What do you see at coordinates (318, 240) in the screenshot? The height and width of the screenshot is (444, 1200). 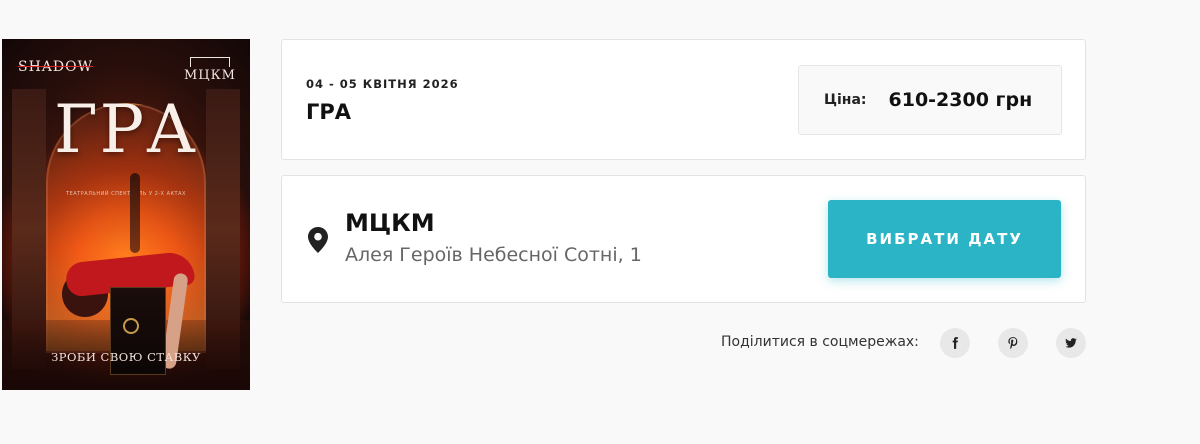 I see `map-pin-icon` at bounding box center [318, 240].